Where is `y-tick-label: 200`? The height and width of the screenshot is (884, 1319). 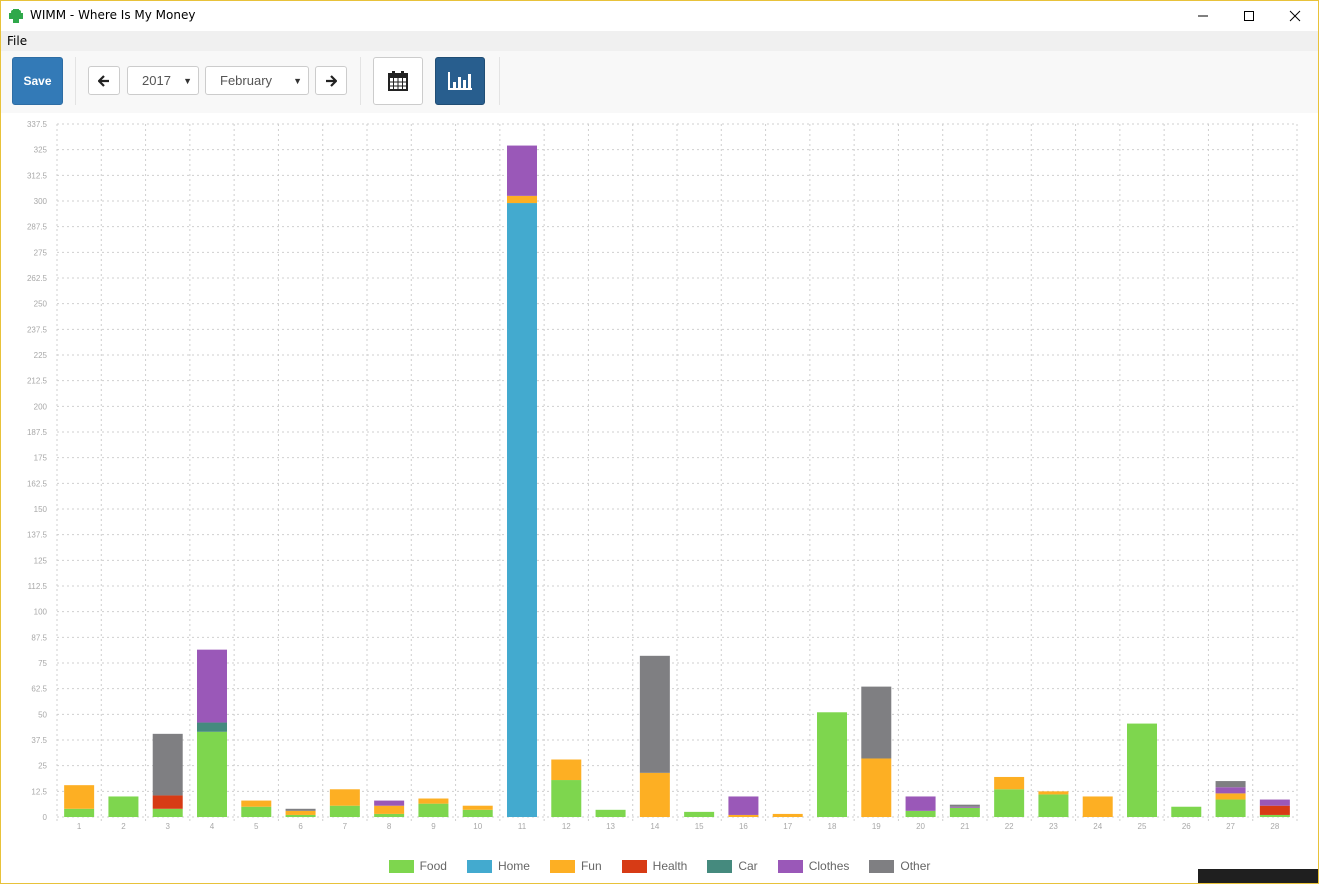
y-tick-label: 200 is located at coordinates (41, 406).